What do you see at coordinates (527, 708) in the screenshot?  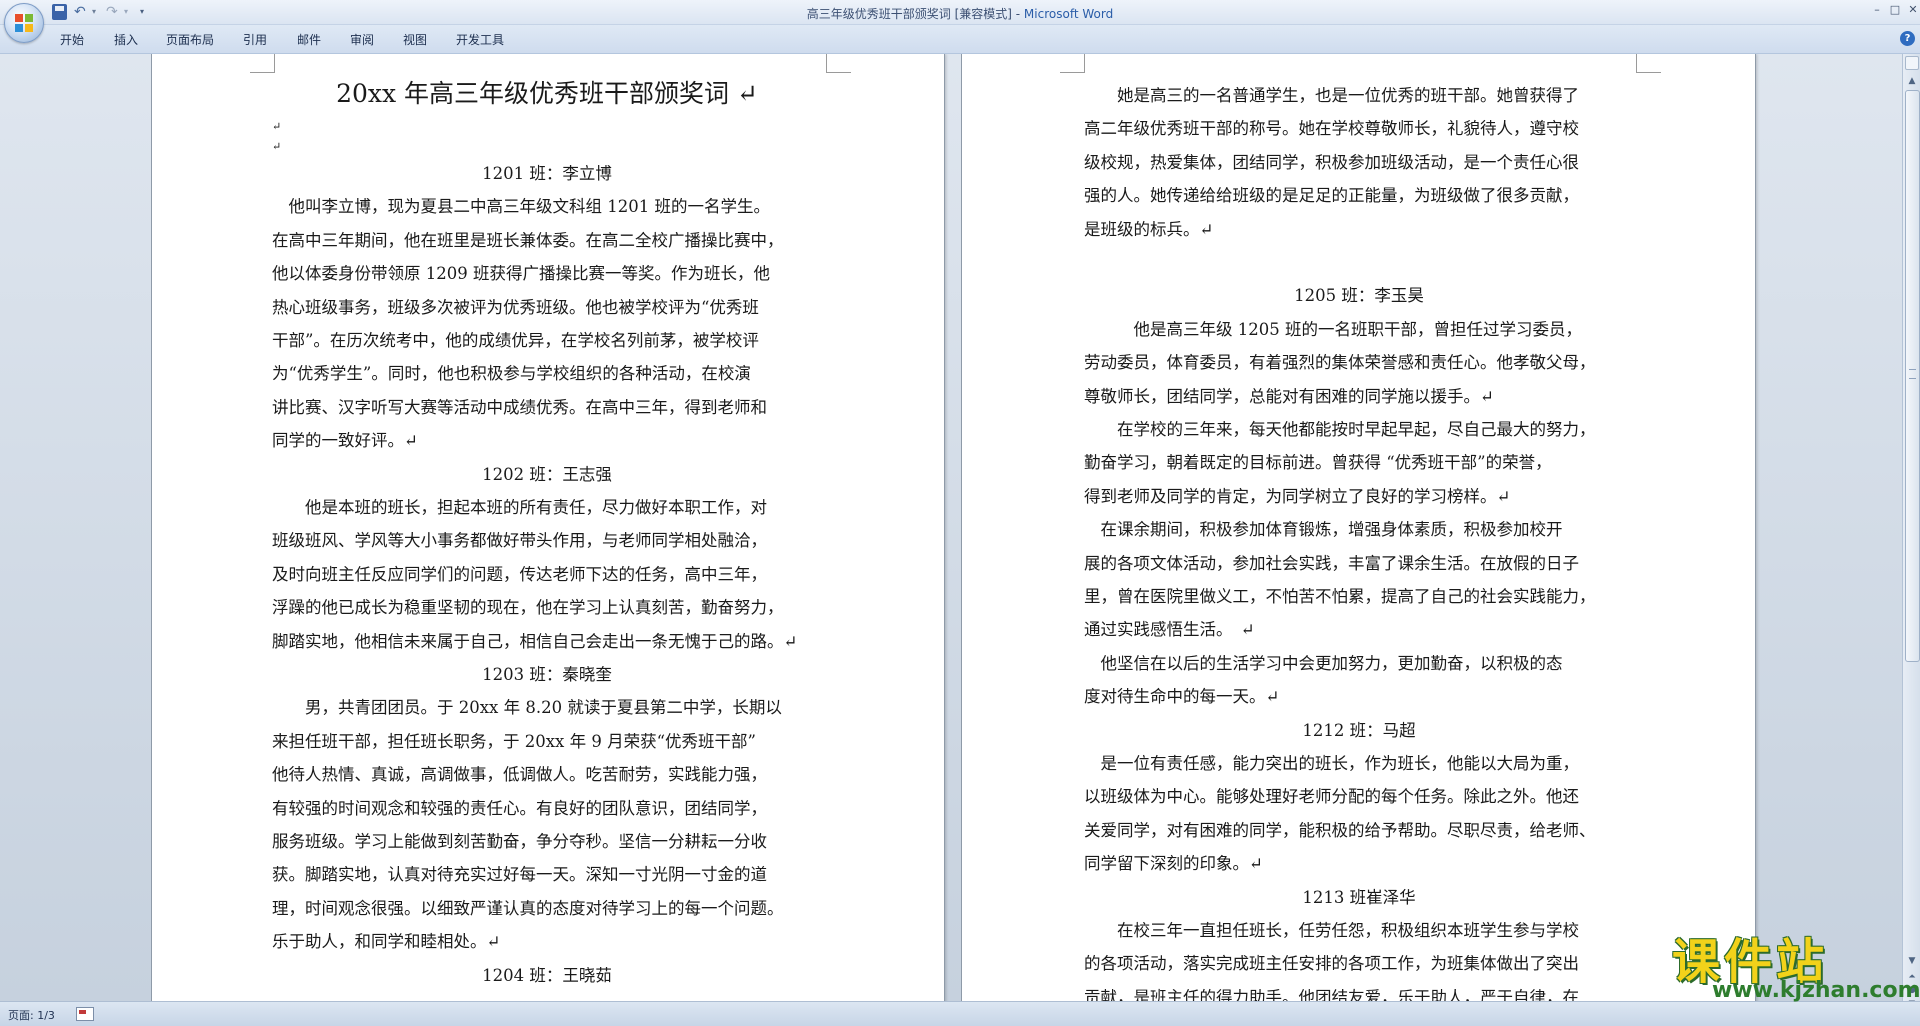 I see `body-text-line: 男，共青团团员。于 20xx 年 8.20 就读于夏县第二中学，长期以` at bounding box center [527, 708].